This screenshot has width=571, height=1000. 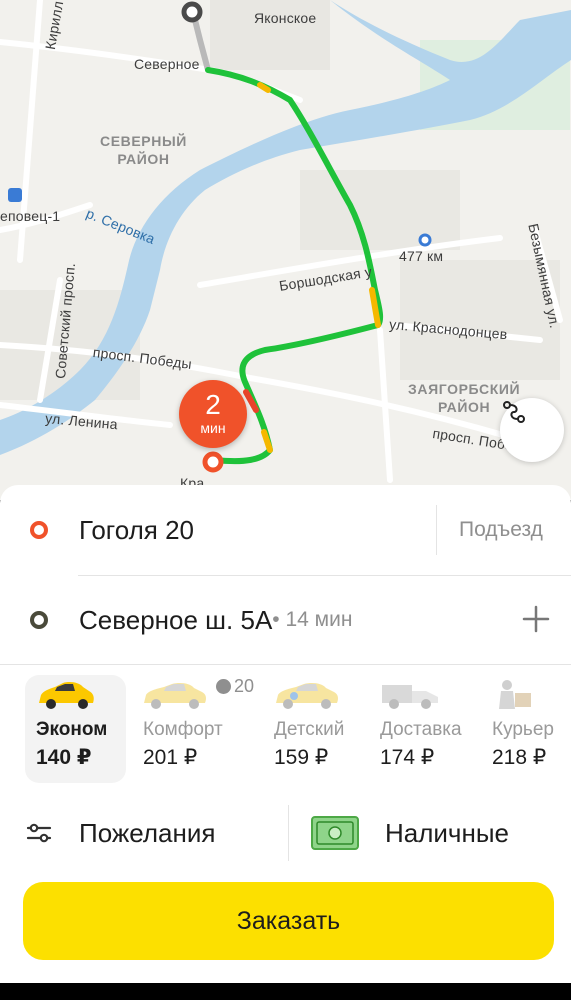 What do you see at coordinates (175, 696) in the screenshot?
I see `car-comfort-icon` at bounding box center [175, 696].